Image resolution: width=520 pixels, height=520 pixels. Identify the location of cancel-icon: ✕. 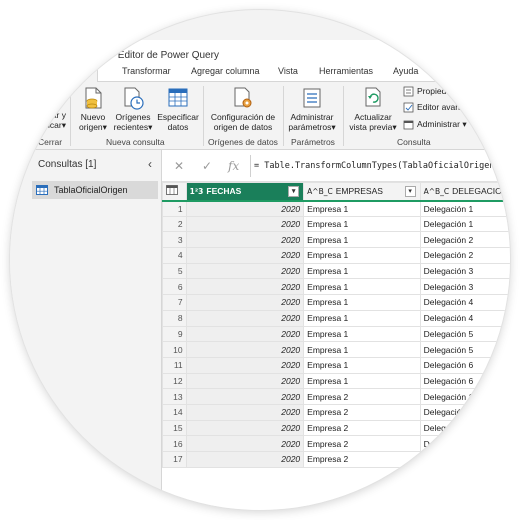
(179, 166).